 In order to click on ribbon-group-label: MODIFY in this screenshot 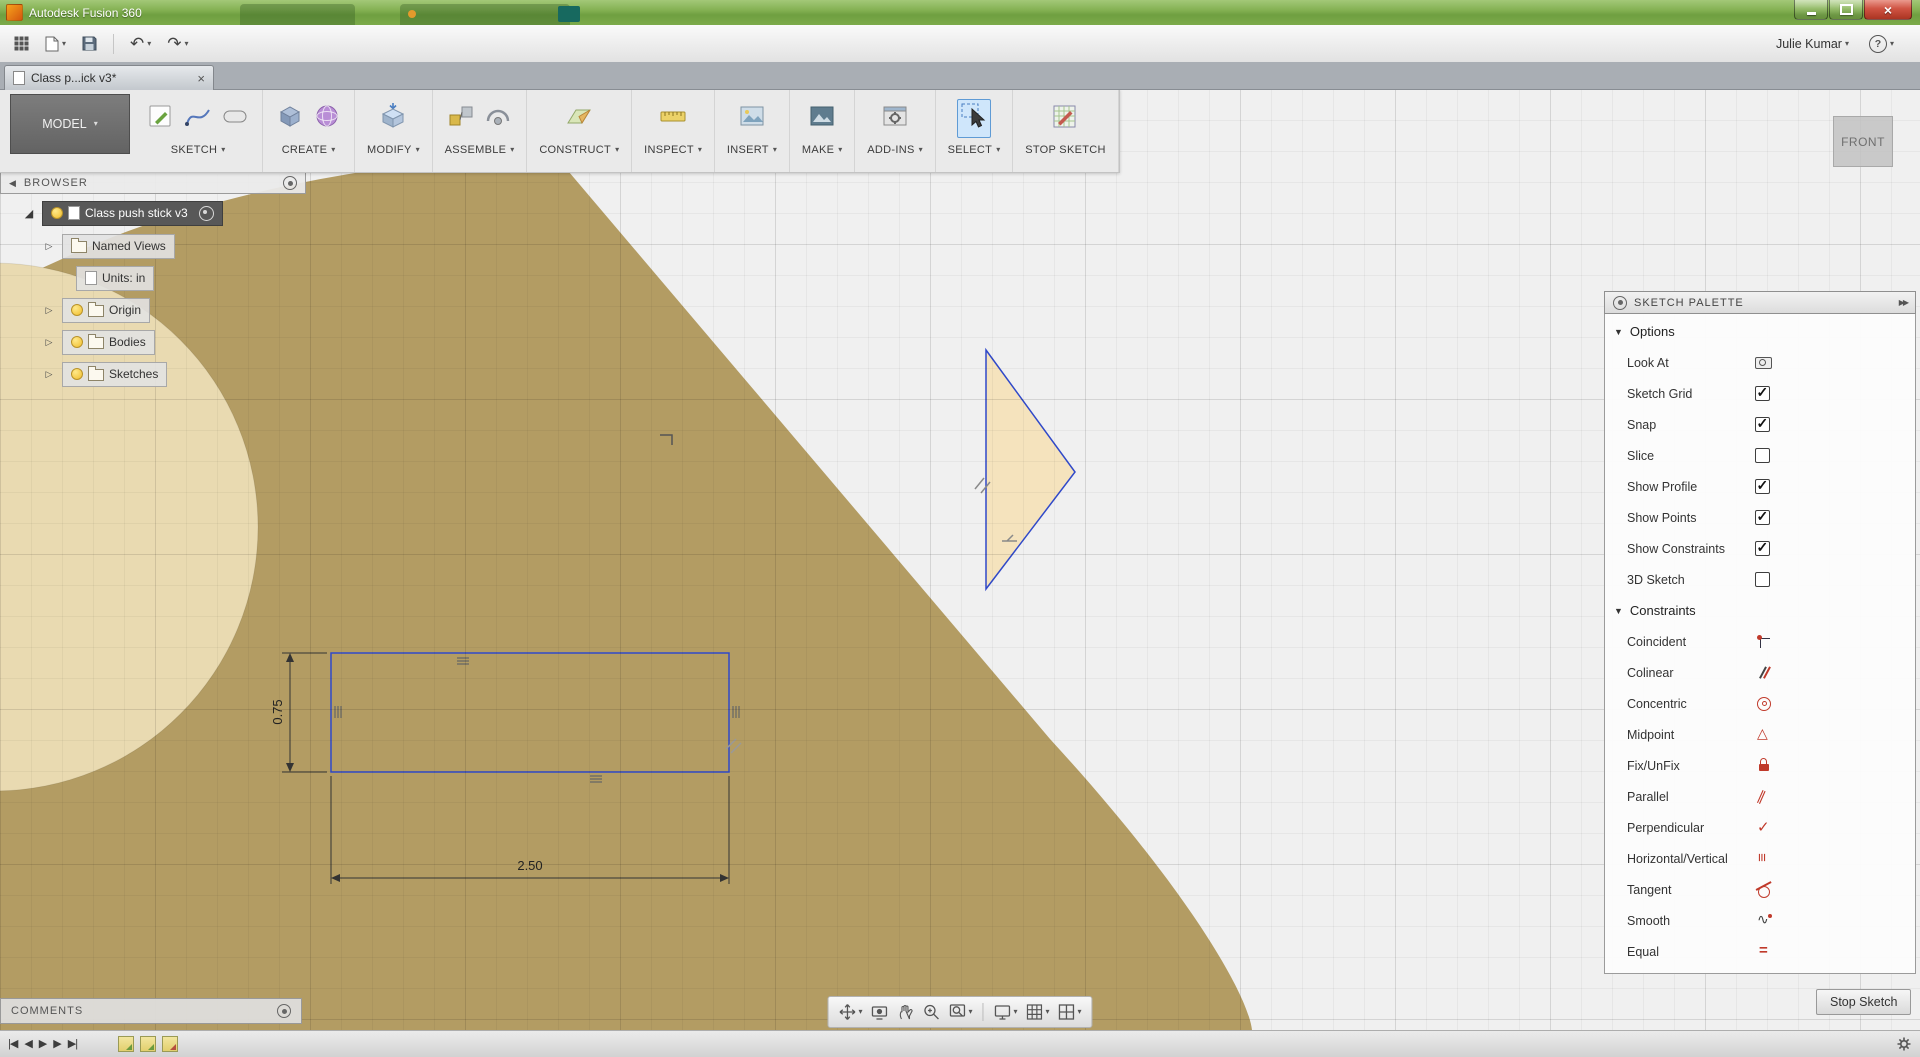, I will do `click(389, 150)`.